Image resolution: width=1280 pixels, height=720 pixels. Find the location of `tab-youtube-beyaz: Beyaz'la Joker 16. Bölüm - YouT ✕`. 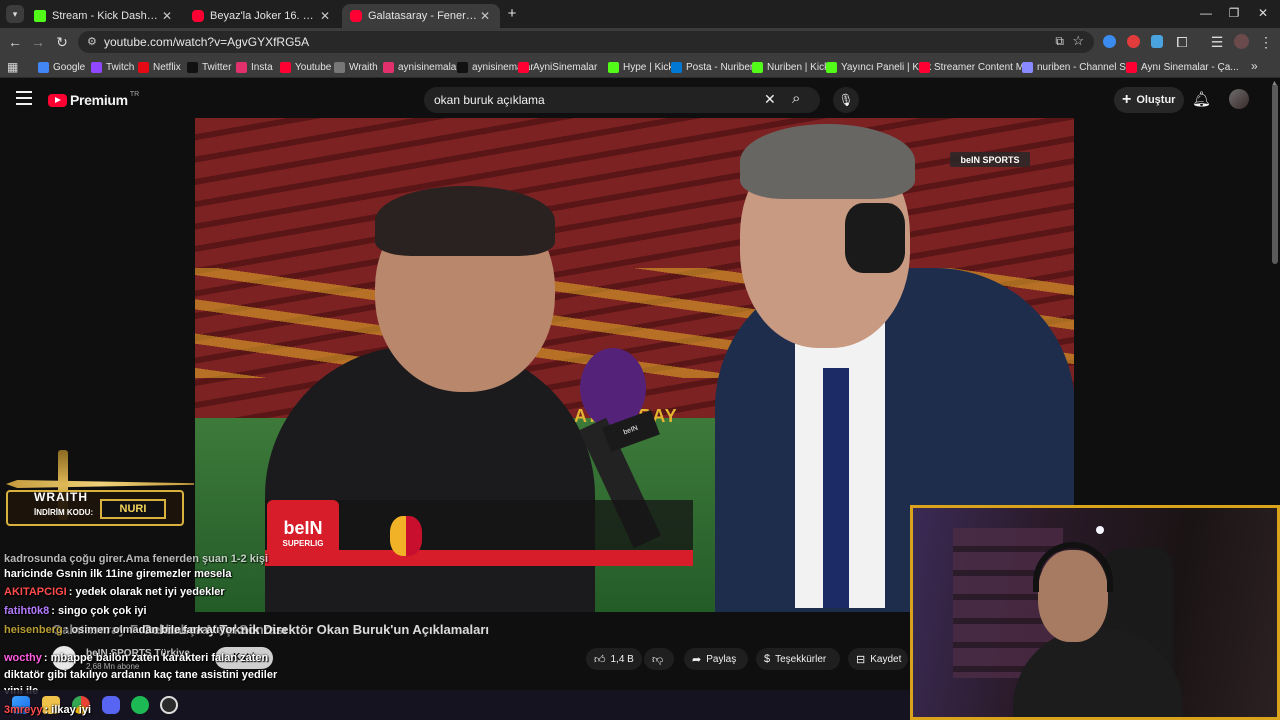

tab-youtube-beyaz: Beyaz'la Joker 16. Bölüm - YouT ✕ is located at coordinates (262, 16).